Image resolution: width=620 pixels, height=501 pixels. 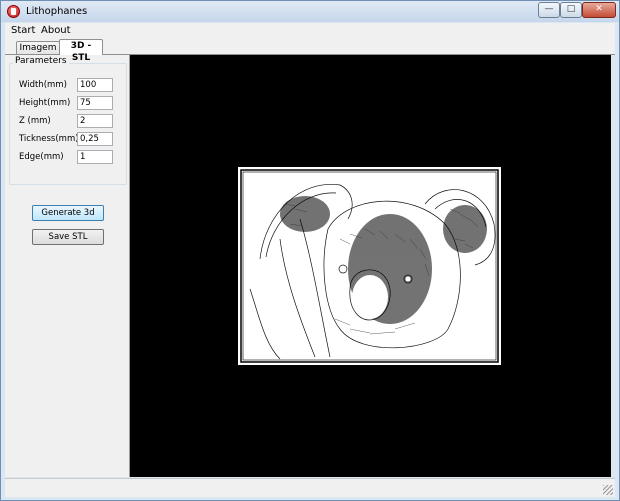 What do you see at coordinates (310, 487) in the screenshot?
I see `status-bar` at bounding box center [310, 487].